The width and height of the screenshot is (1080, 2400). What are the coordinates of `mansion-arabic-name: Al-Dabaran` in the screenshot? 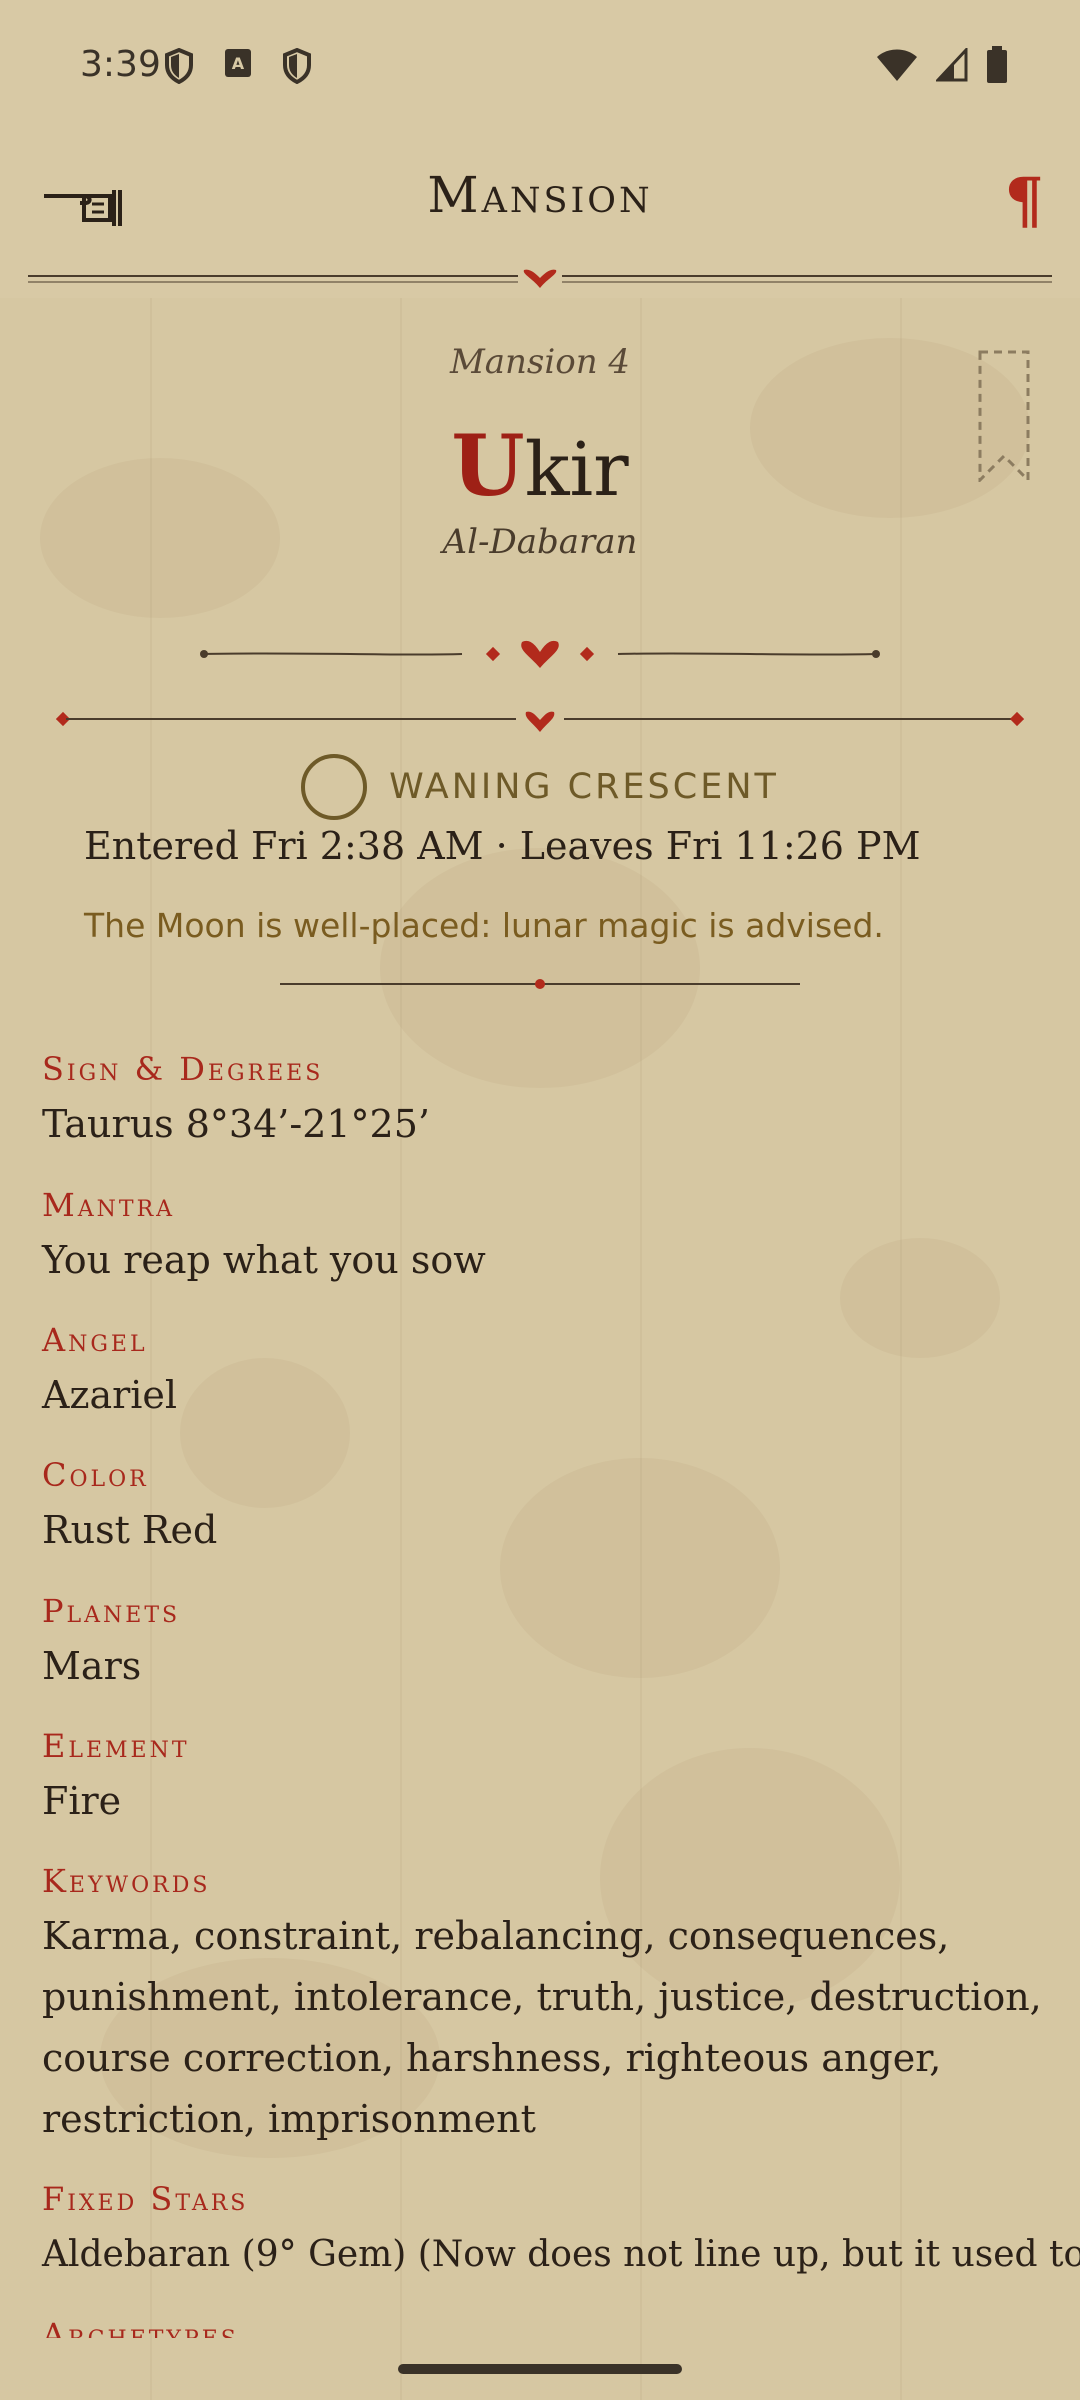 It's located at (540, 542).